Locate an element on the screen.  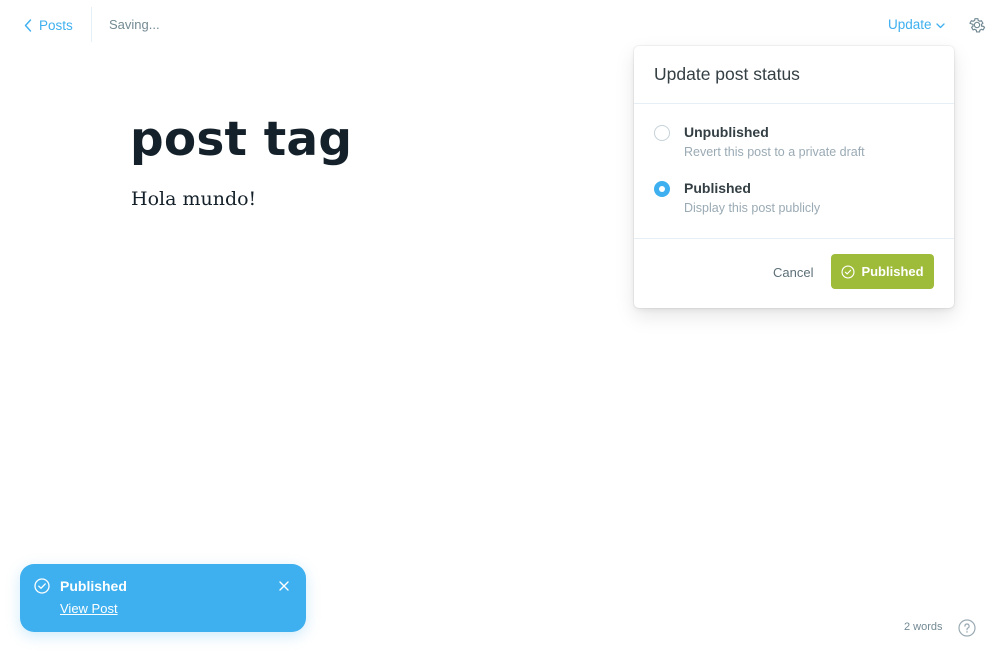
update-button: Update is located at coordinates (916, 24).